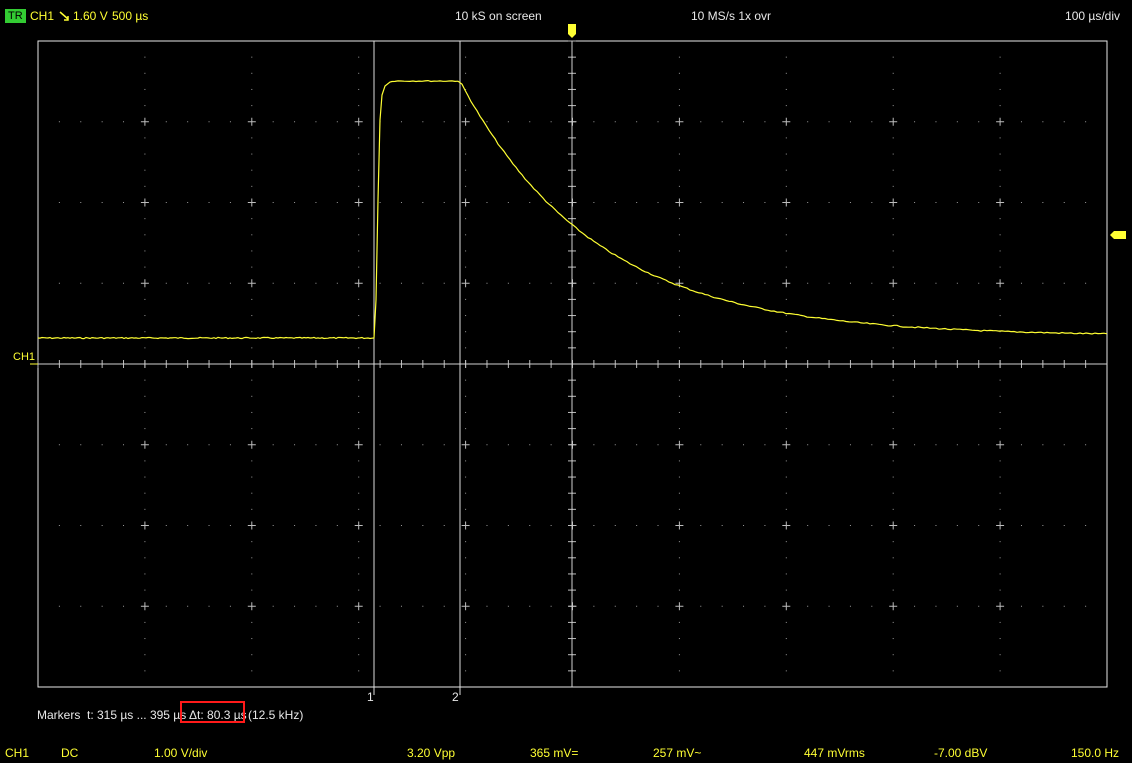 The height and width of the screenshot is (763, 1132). Describe the element at coordinates (69, 753) in the screenshot. I see `footer-coupling: DC` at that location.